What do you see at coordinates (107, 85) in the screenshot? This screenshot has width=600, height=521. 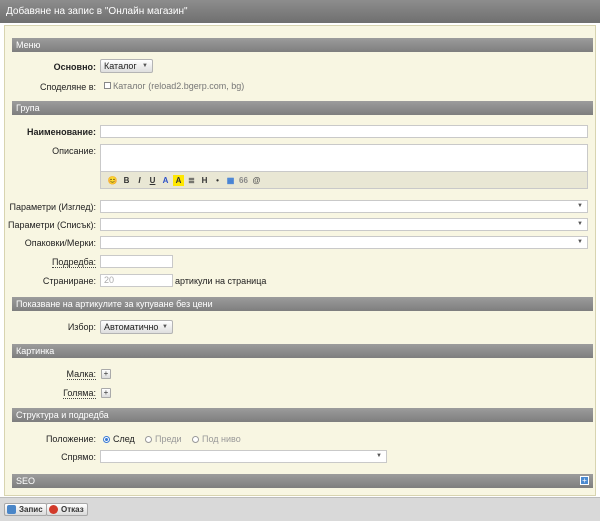 I see `share-checkbox` at bounding box center [107, 85].